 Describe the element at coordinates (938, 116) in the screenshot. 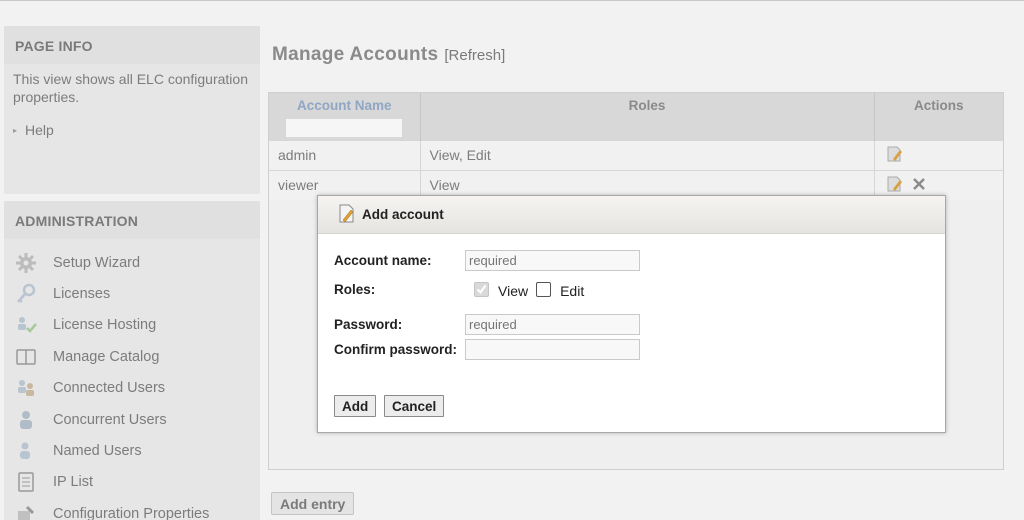

I see `column-header-actions: Actions` at that location.